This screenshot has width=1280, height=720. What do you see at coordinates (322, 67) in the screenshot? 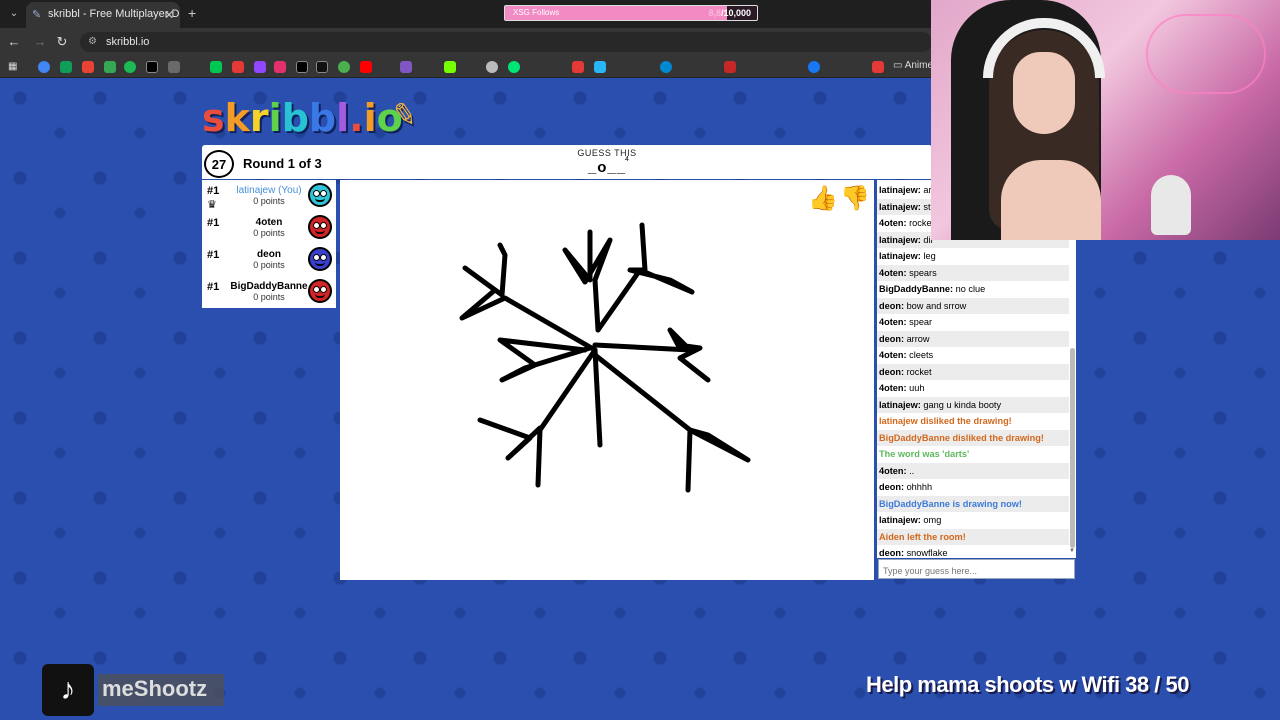
I see `bookmark-tiktok-icon` at bounding box center [322, 67].